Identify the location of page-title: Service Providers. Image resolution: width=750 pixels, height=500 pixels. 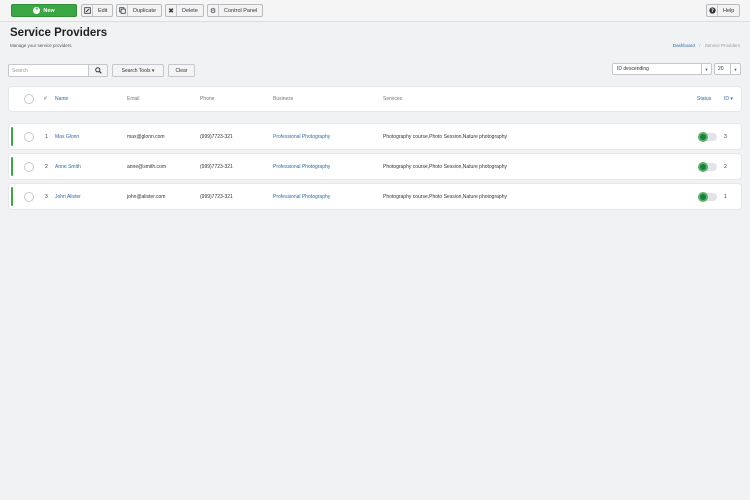
(59, 33).